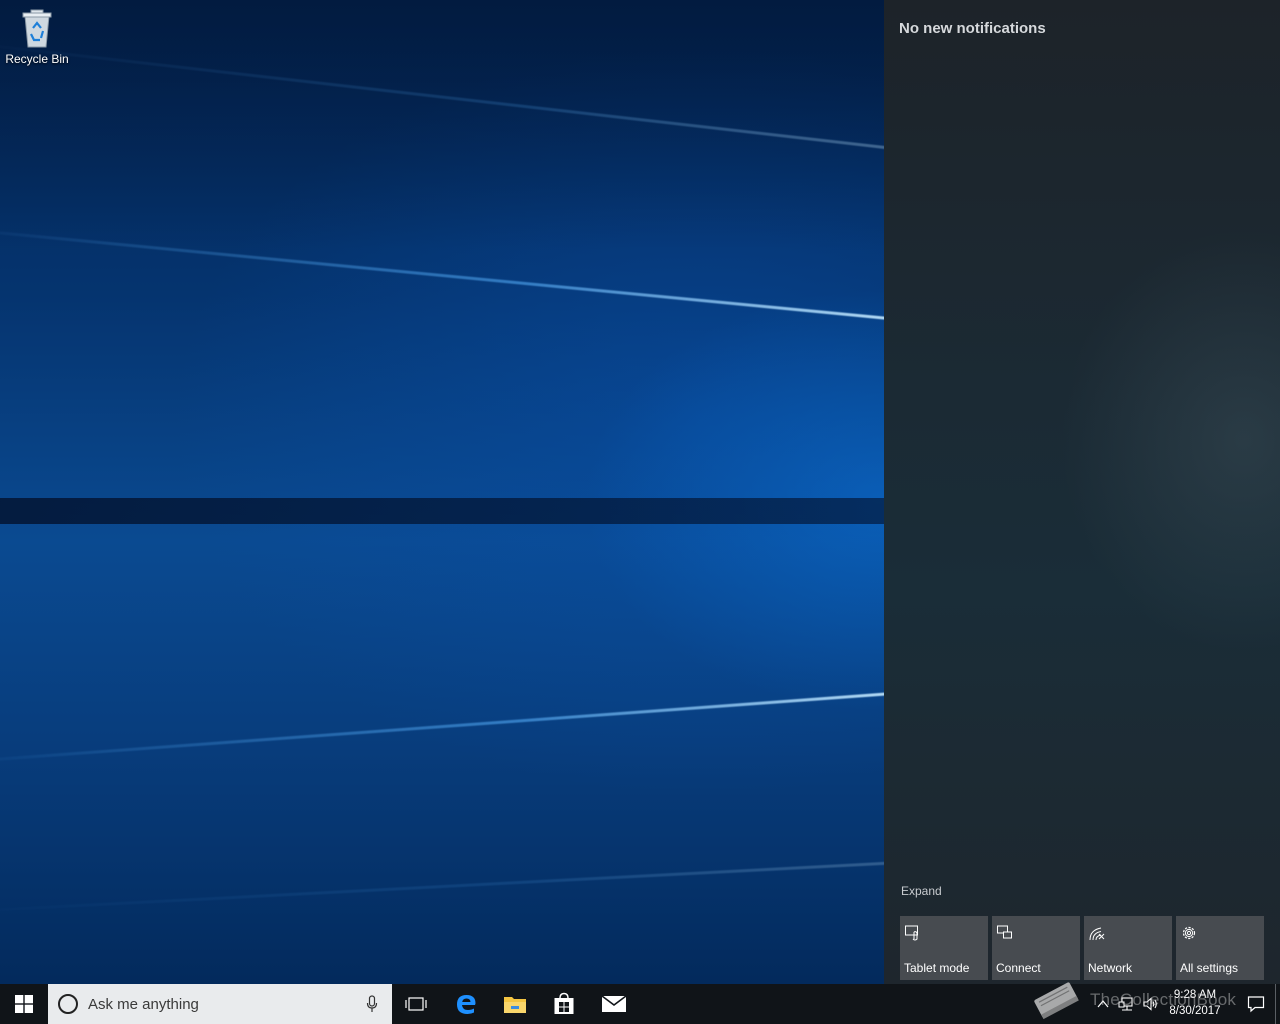 This screenshot has height=1024, width=1280. I want to click on desktop-icon-label: Recycle Bin, so click(37, 59).